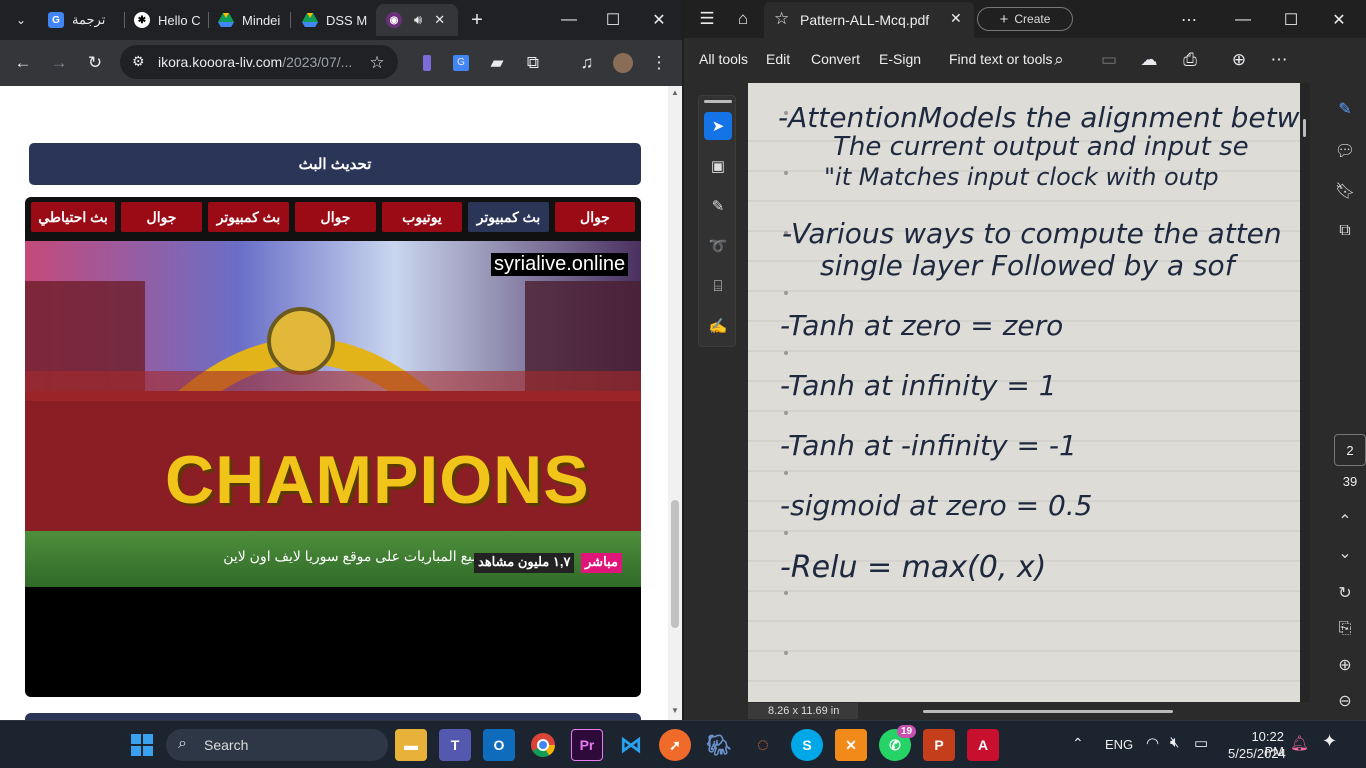 The image size is (1366, 768). What do you see at coordinates (277, 745) in the screenshot?
I see `taskbar-search: ⌕ Search` at bounding box center [277, 745].